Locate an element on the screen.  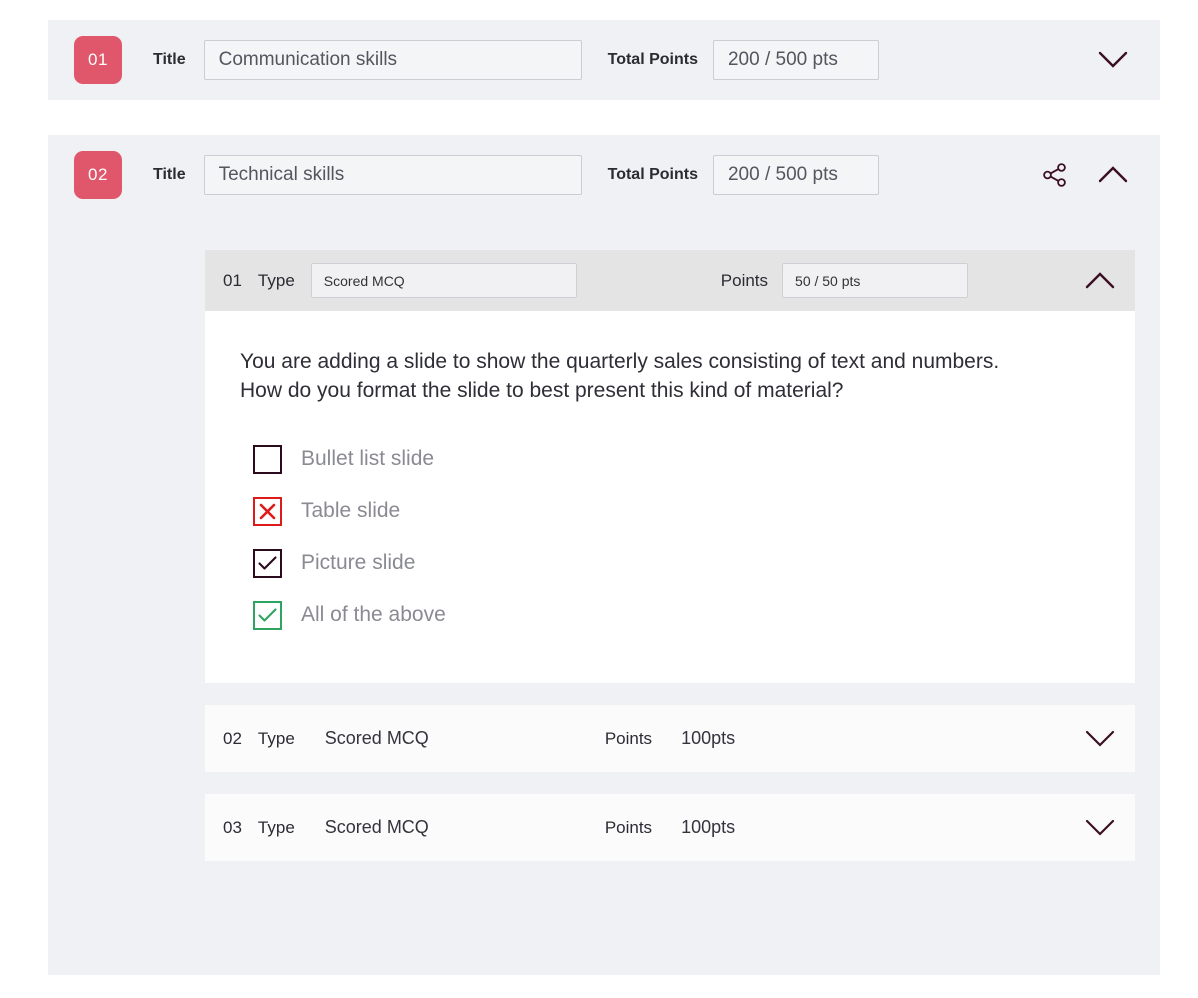
question-card-02: 02 Type Scored MCQ Points 100pts is located at coordinates (670, 738).